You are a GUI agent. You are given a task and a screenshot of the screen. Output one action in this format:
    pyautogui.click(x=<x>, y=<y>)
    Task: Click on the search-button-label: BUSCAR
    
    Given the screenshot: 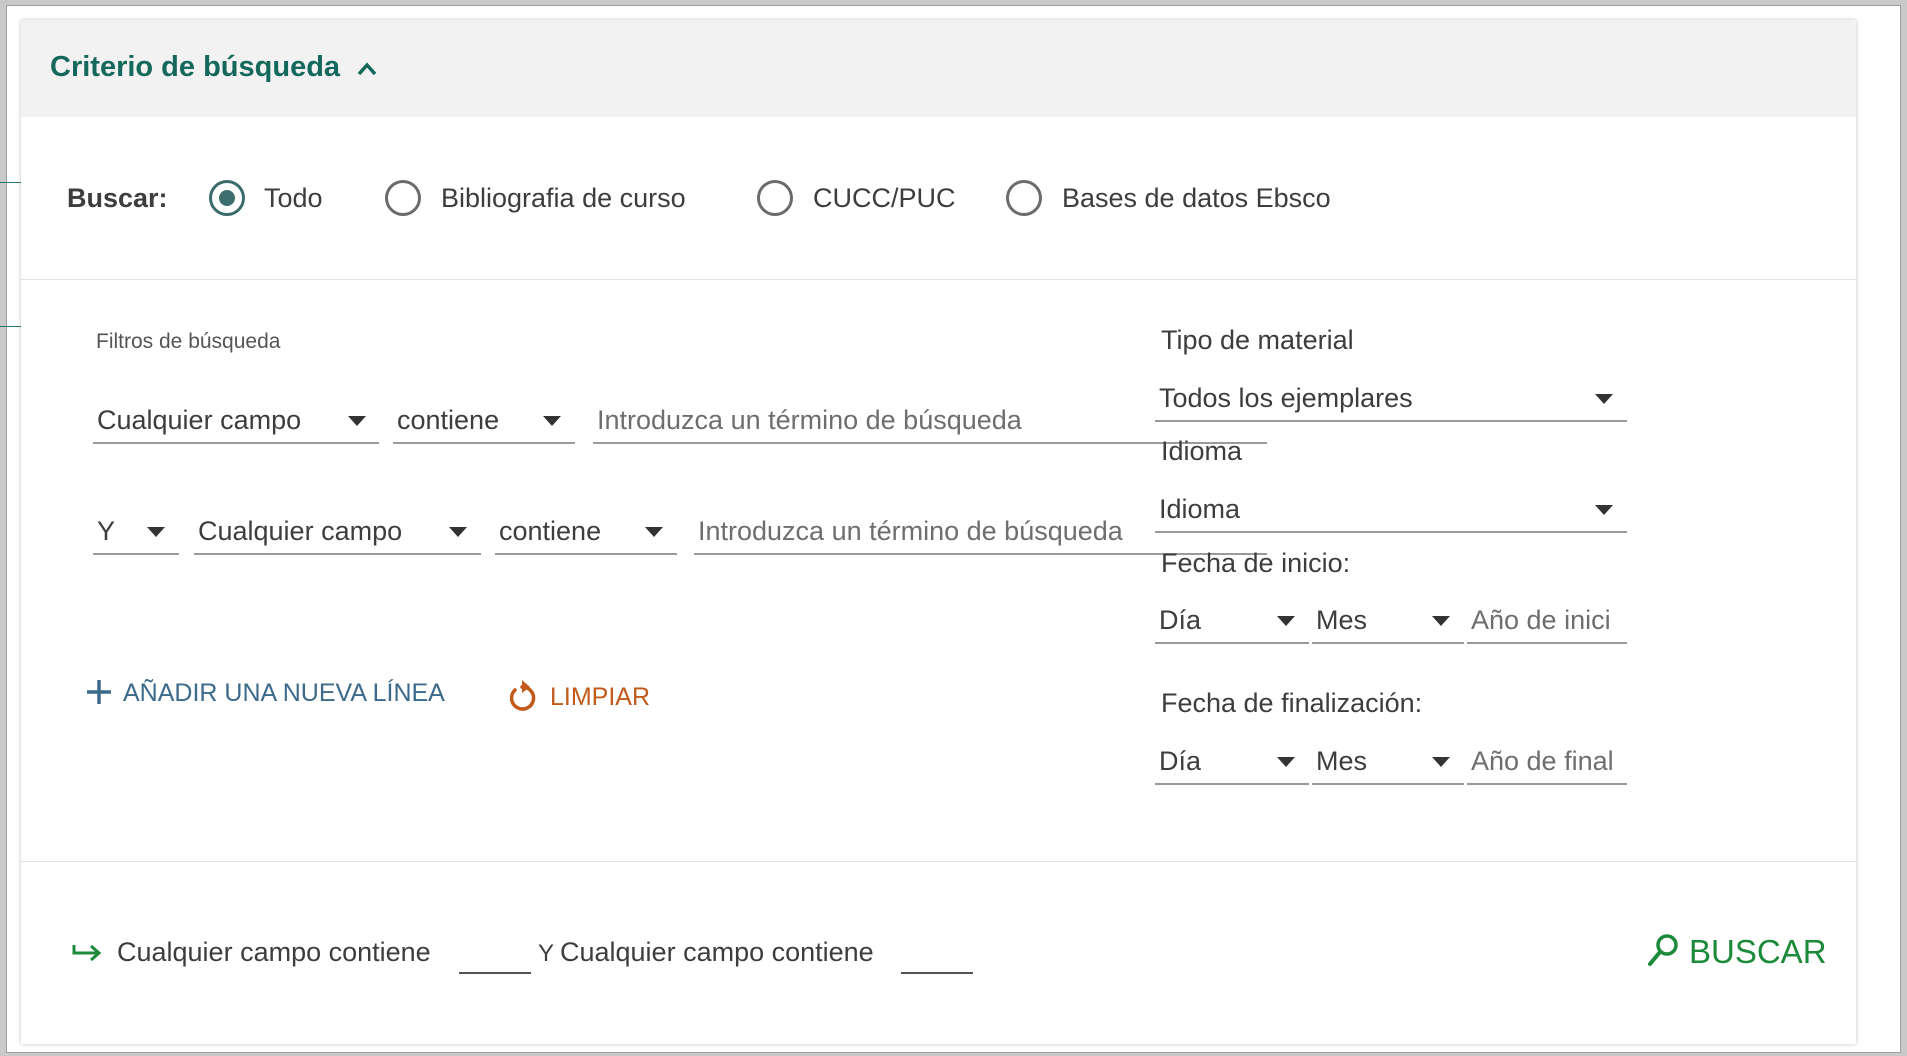 What is the action you would take?
    pyautogui.click(x=1758, y=951)
    